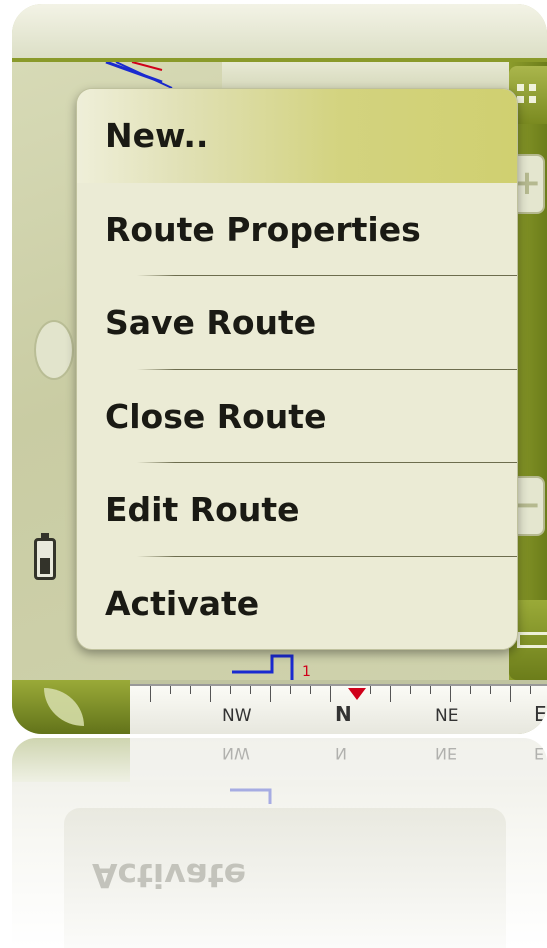 This screenshot has height=948, width=547. Describe the element at coordinates (237, 716) in the screenshot. I see `compass-label-nw: NW` at that location.